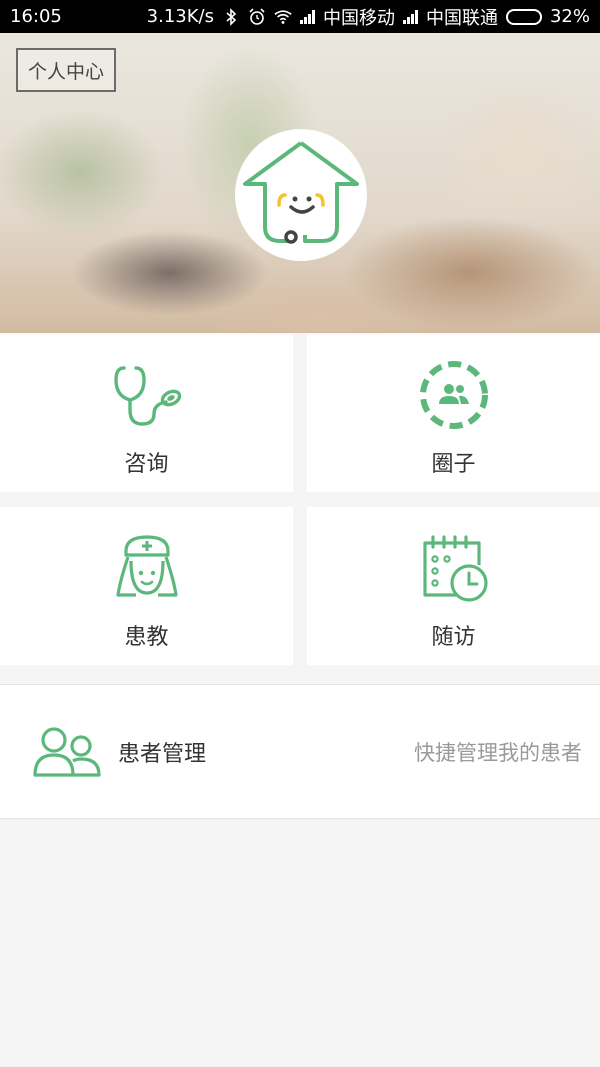 The image size is (600, 1067). What do you see at coordinates (36, 16) in the screenshot?
I see `status-time: 16:05` at bounding box center [36, 16].